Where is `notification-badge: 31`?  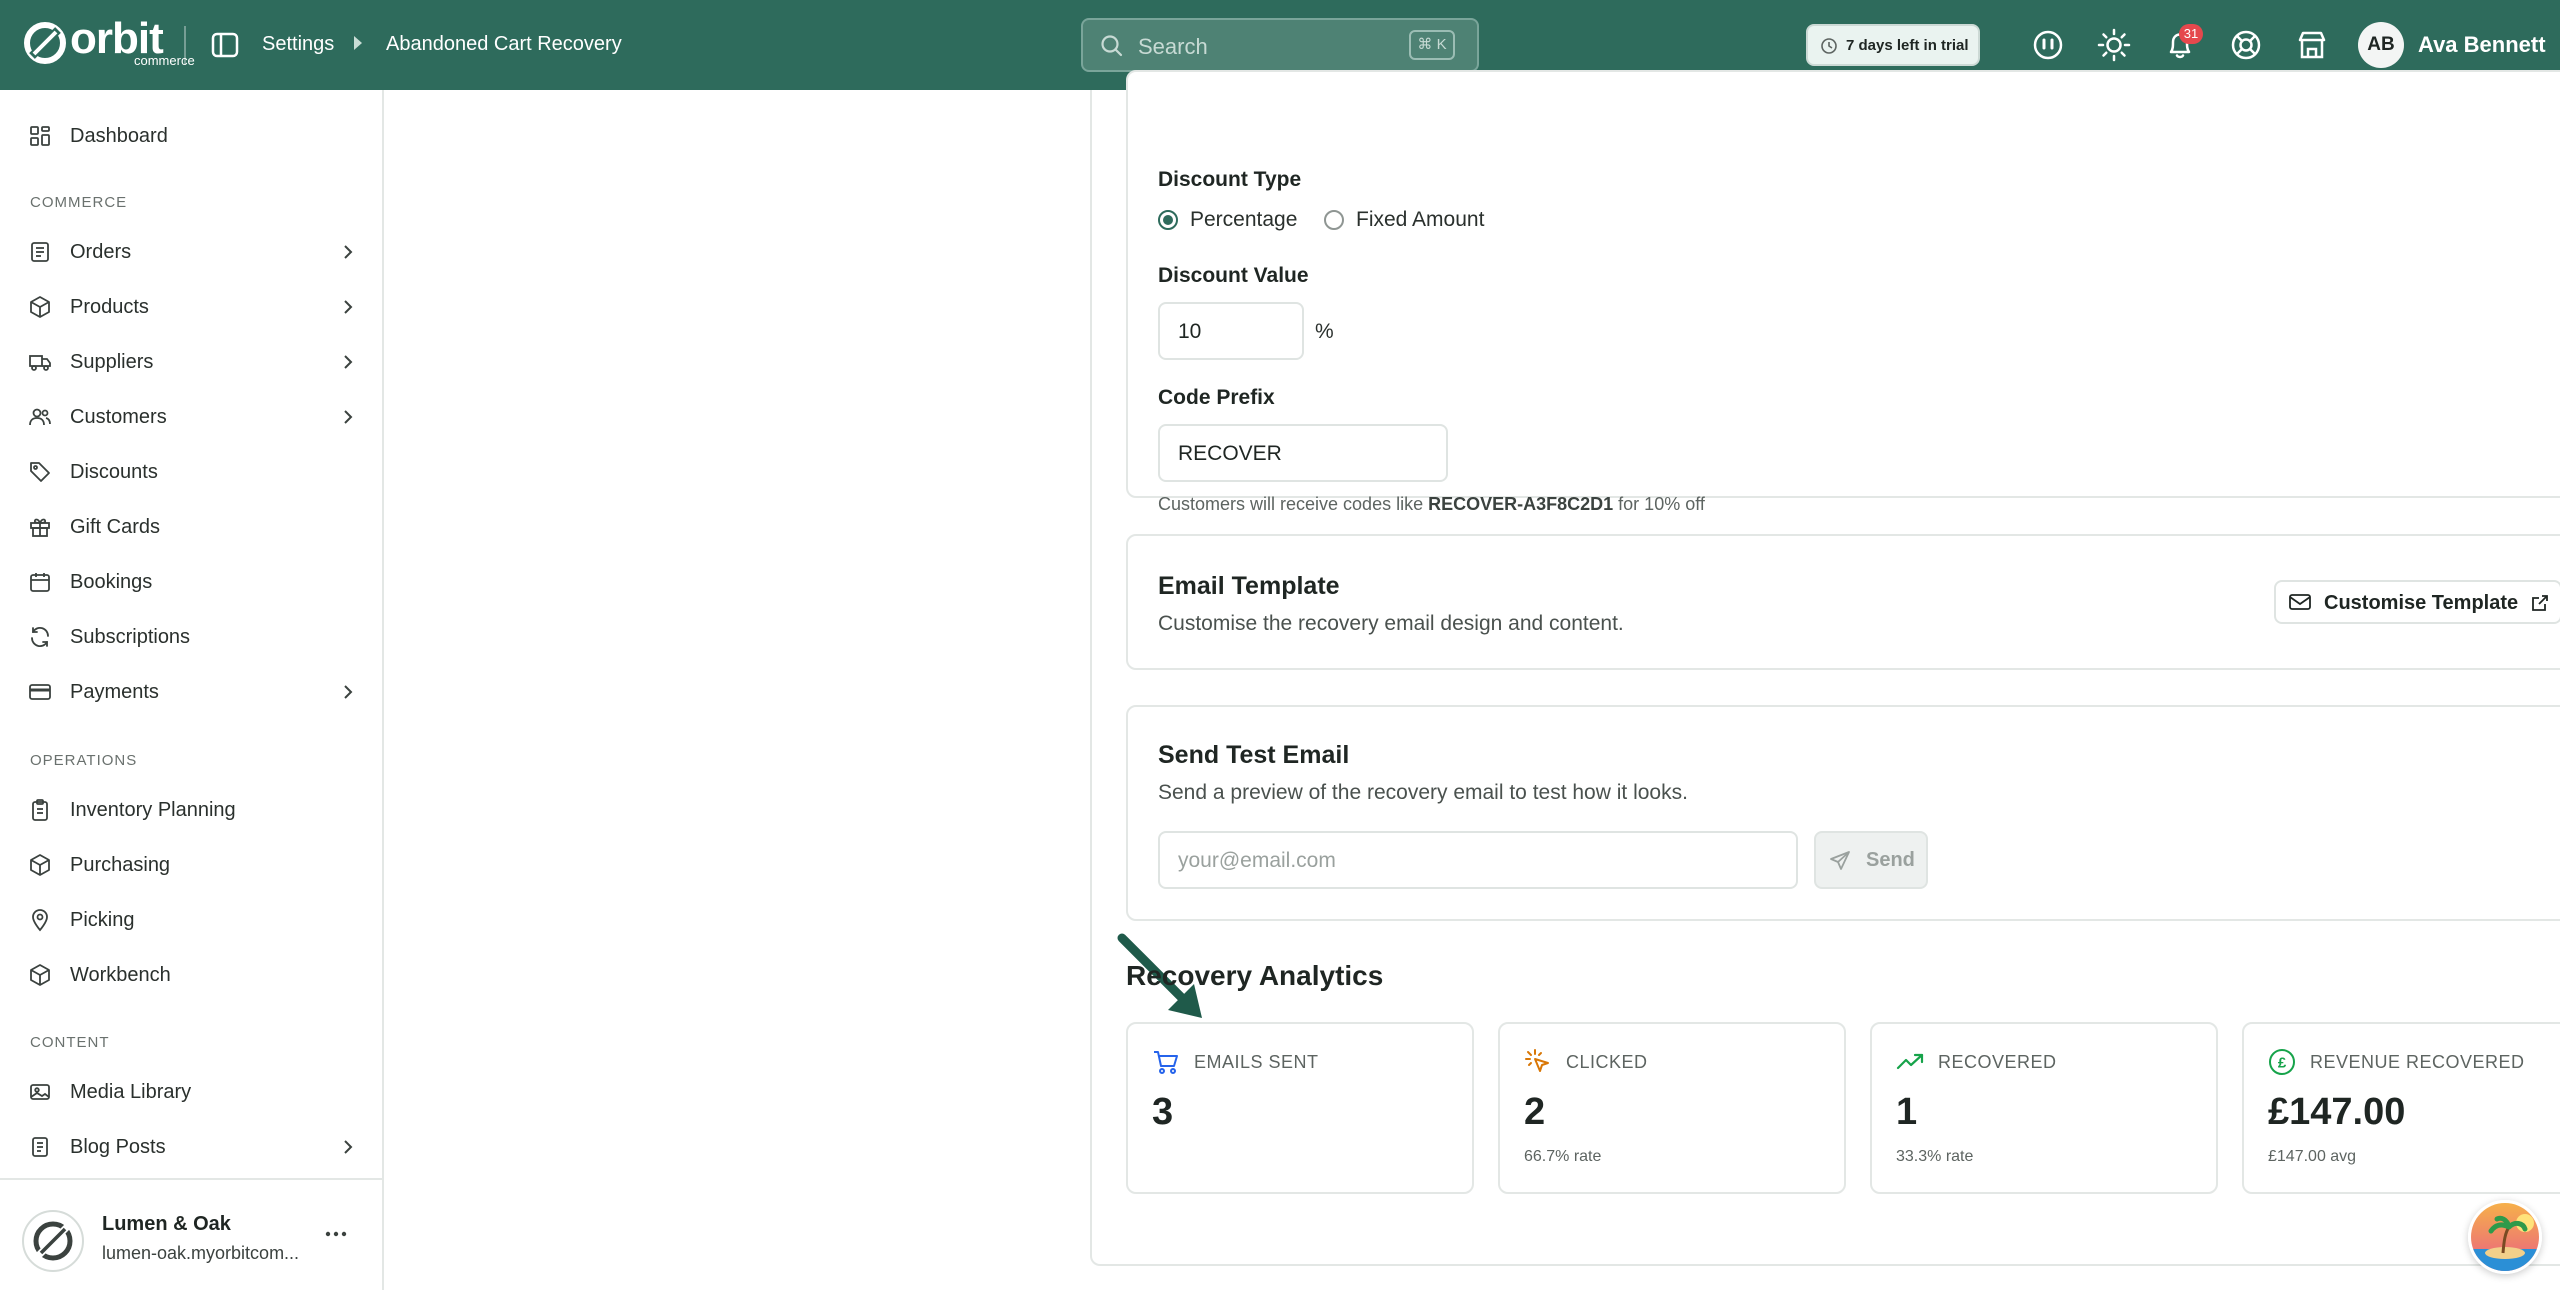
notification-badge: 31 is located at coordinates (2191, 34).